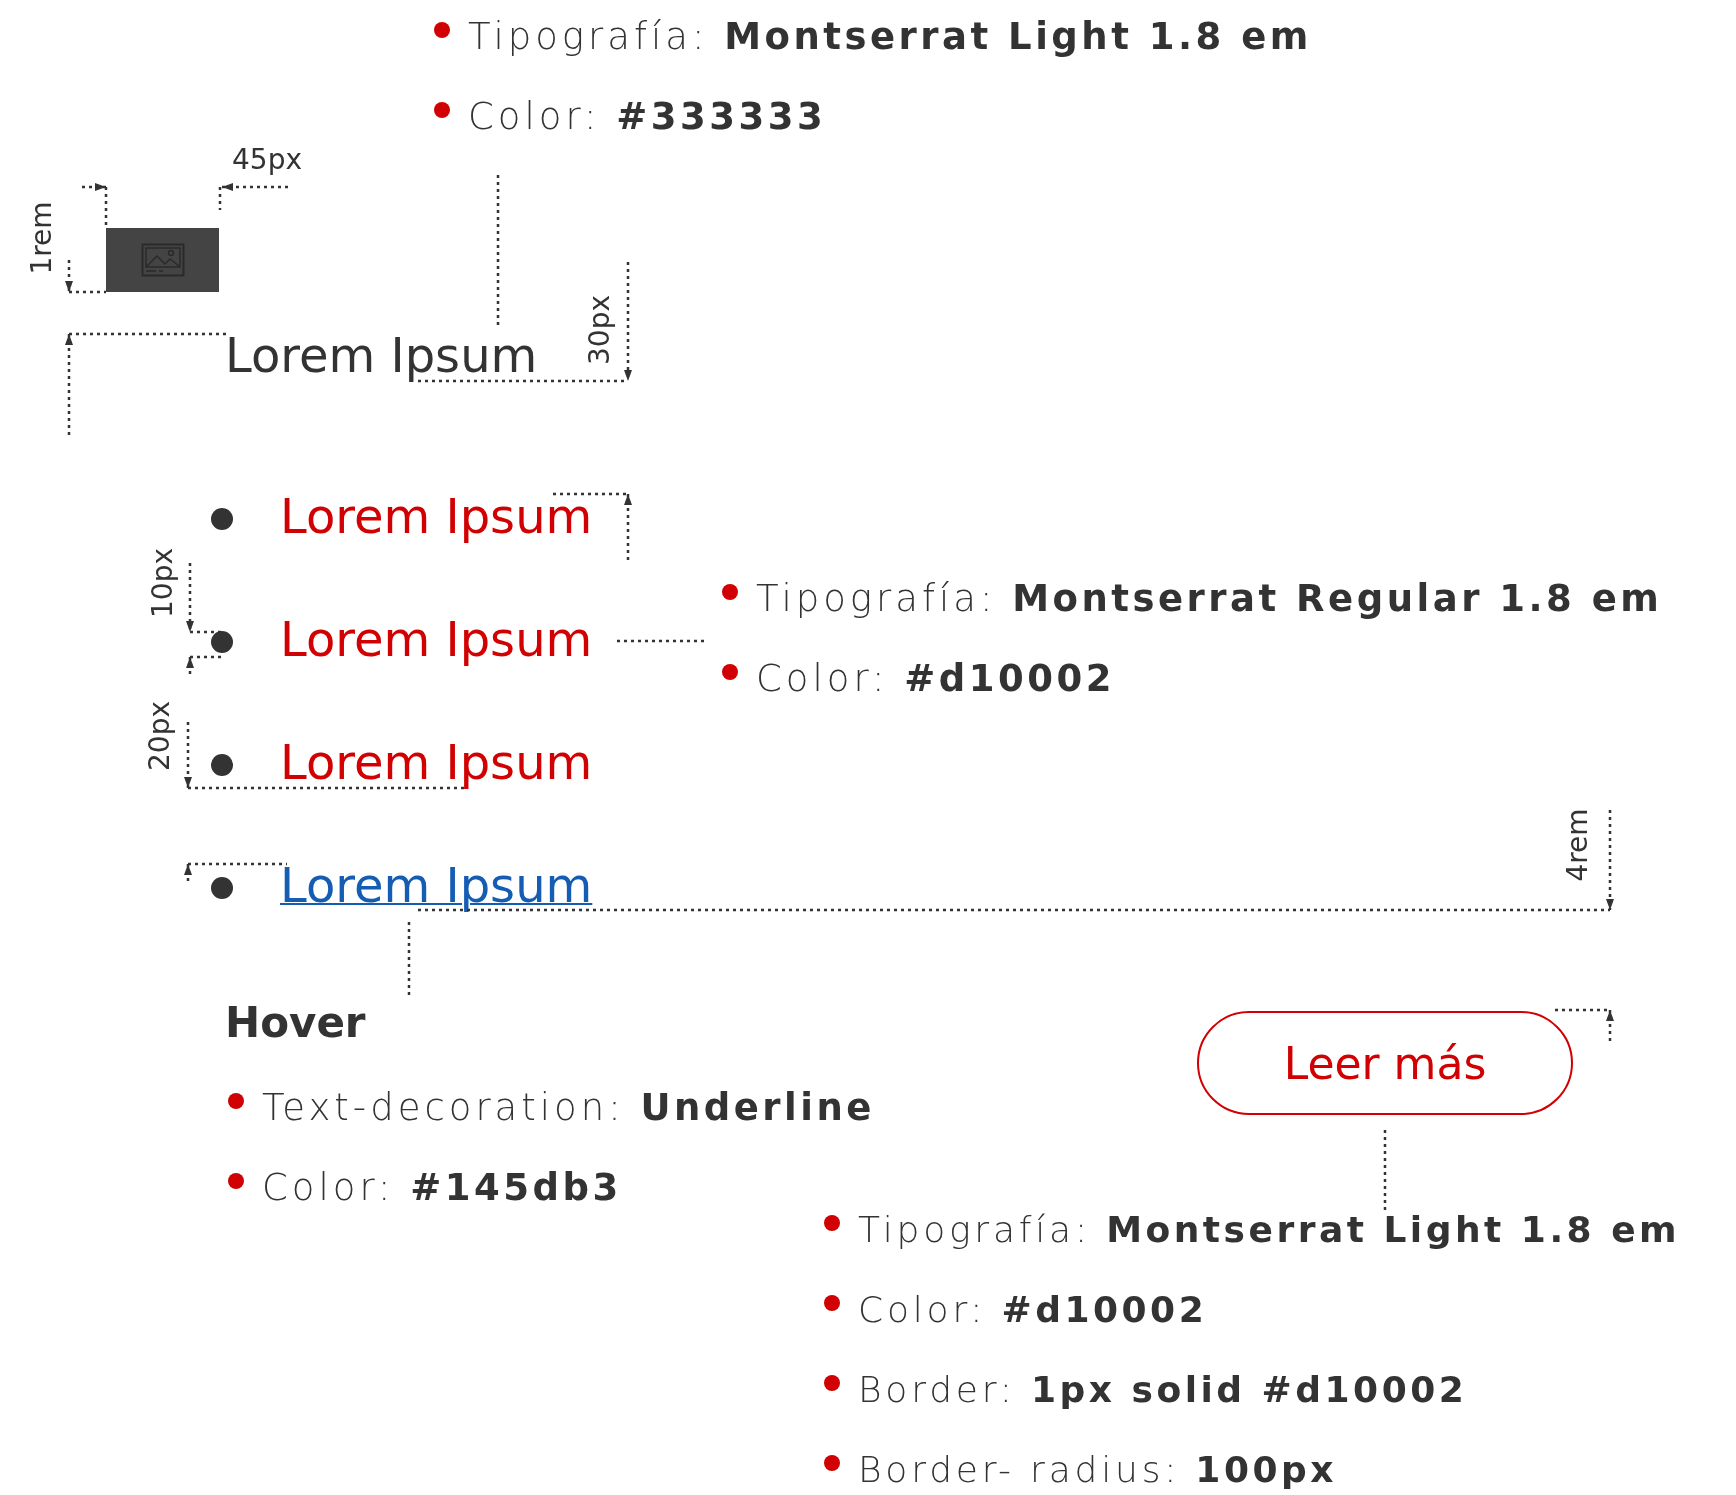  What do you see at coordinates (1385, 1063) in the screenshot?
I see `read-more-button: Leer más` at bounding box center [1385, 1063].